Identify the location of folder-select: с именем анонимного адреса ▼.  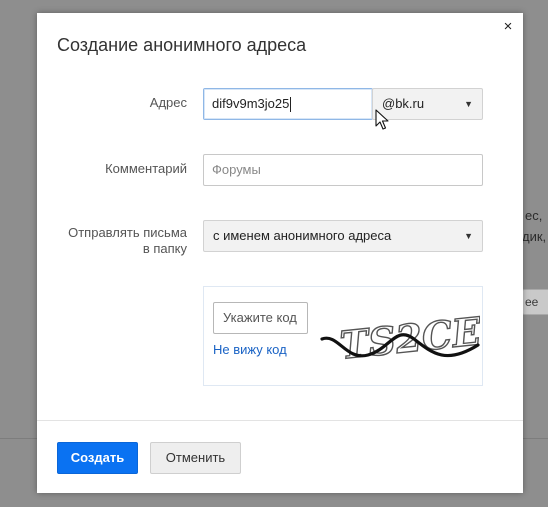
(343, 236).